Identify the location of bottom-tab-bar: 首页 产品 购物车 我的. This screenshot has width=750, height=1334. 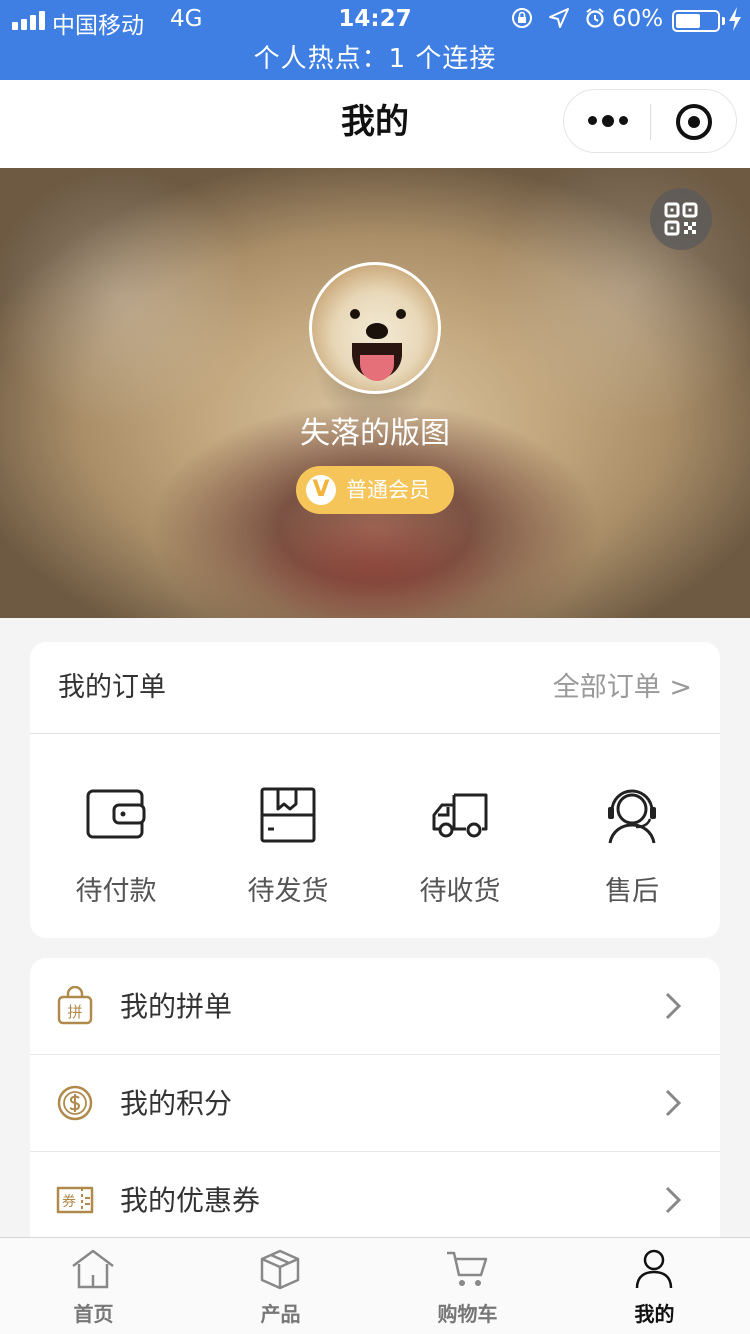
(375, 1285).